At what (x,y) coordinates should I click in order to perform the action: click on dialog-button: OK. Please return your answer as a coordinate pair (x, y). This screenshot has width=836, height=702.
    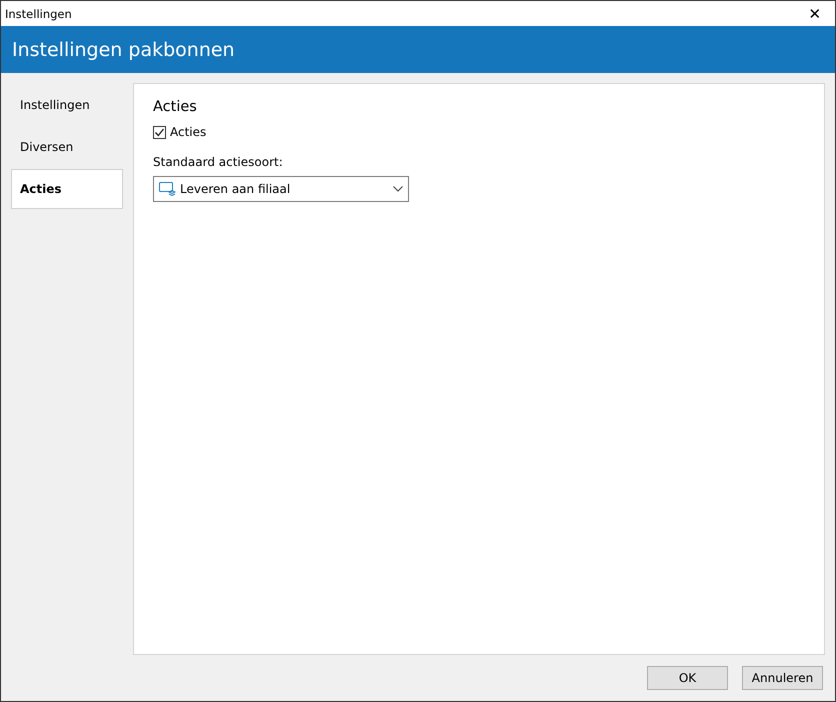
    Looking at the image, I should click on (687, 678).